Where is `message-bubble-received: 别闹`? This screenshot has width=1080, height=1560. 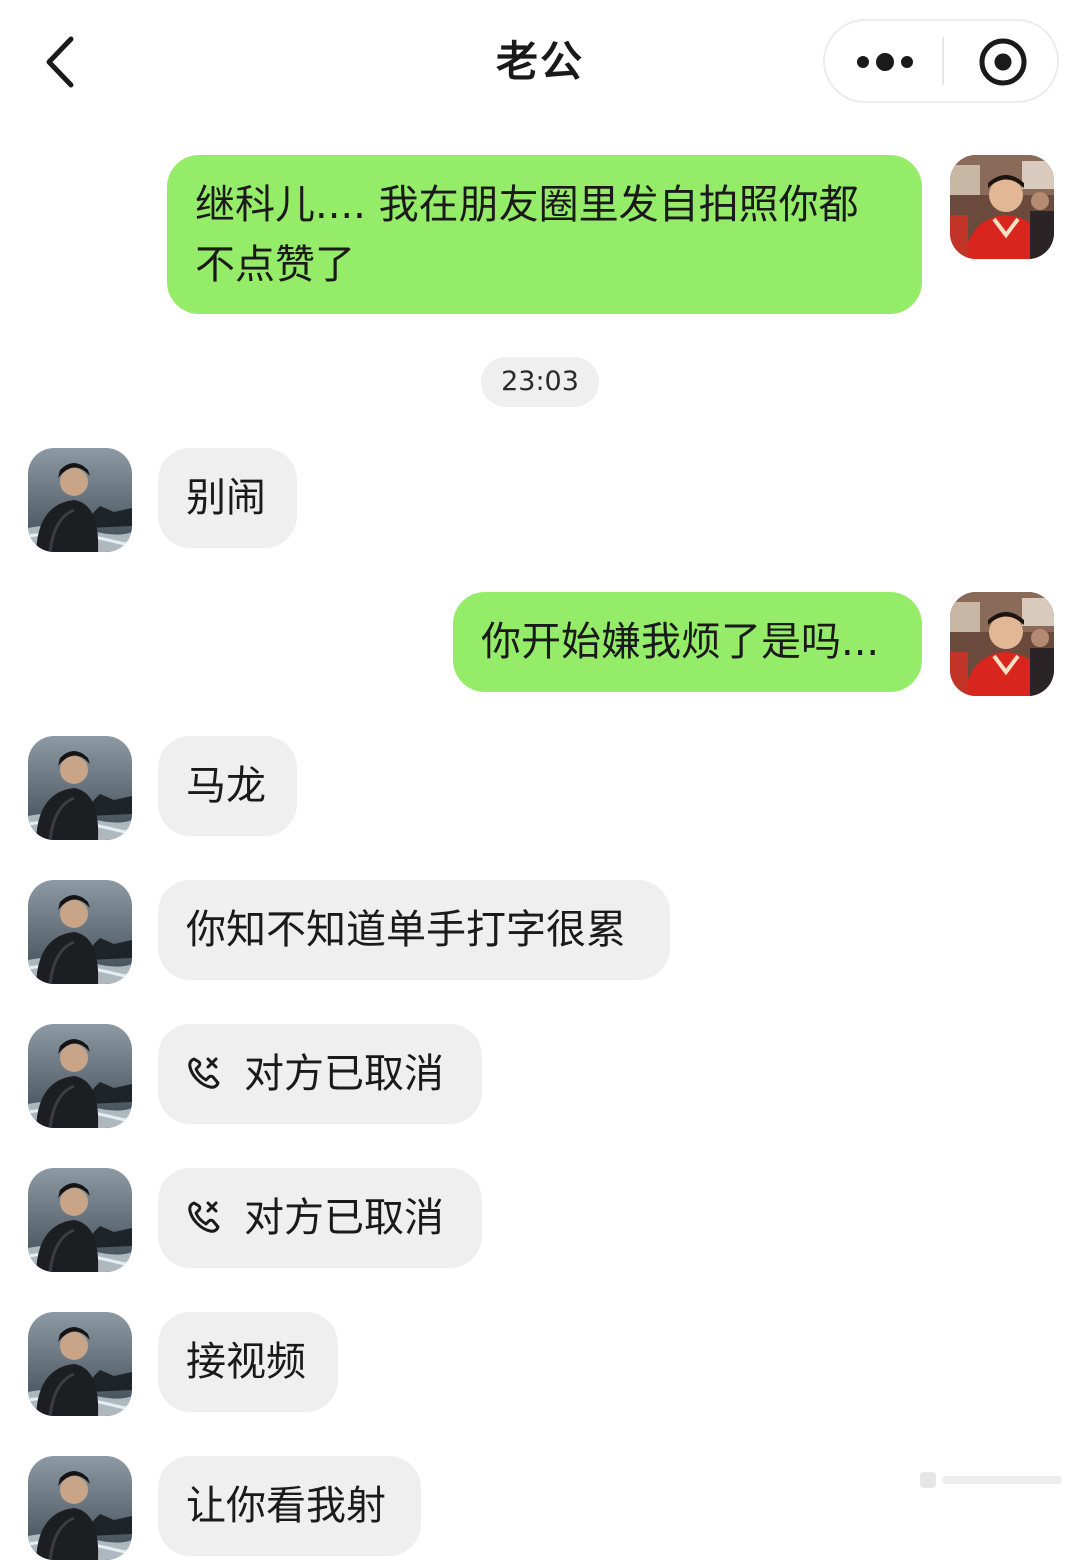 message-bubble-received: 别闹 is located at coordinates (227, 498).